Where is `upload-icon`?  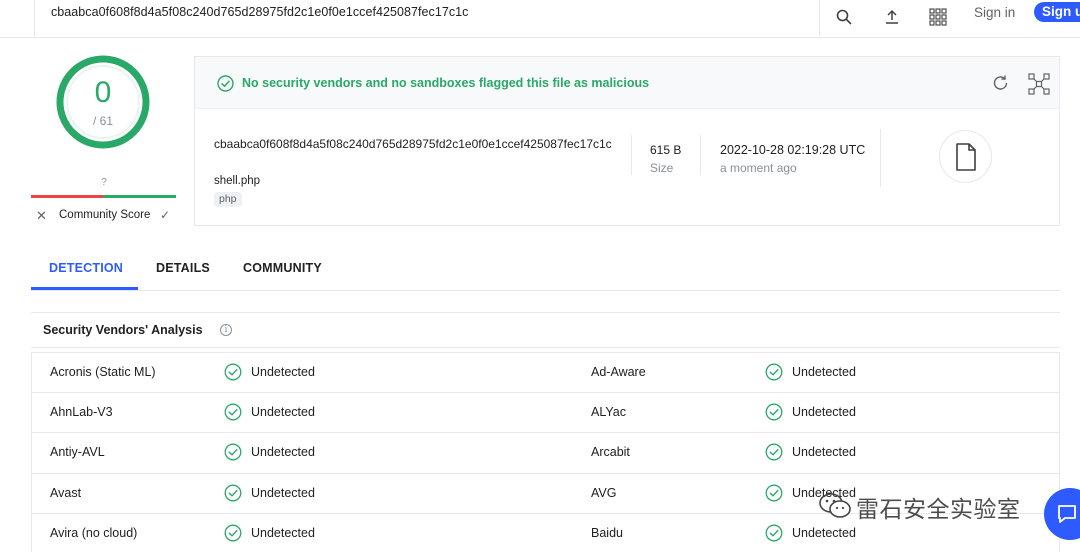 upload-icon is located at coordinates (892, 17).